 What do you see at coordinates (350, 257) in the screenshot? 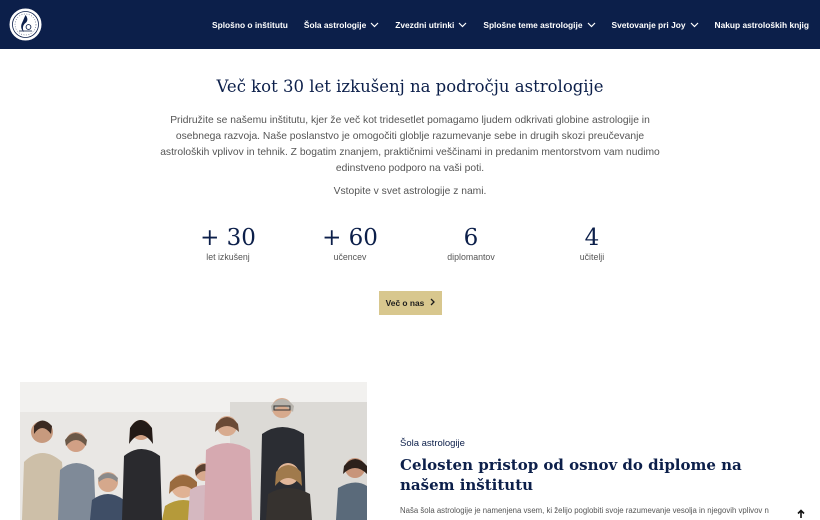
I see `stat-label: učencev` at bounding box center [350, 257].